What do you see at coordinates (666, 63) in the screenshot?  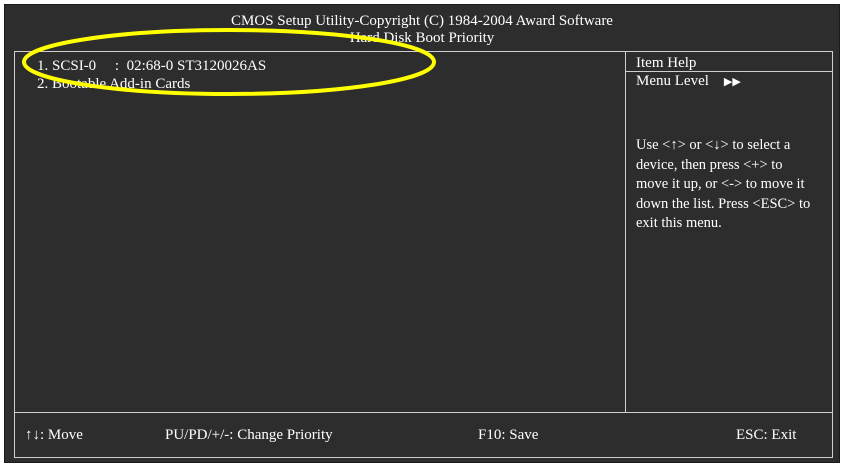 I see `item-help-title: Item Help` at bounding box center [666, 63].